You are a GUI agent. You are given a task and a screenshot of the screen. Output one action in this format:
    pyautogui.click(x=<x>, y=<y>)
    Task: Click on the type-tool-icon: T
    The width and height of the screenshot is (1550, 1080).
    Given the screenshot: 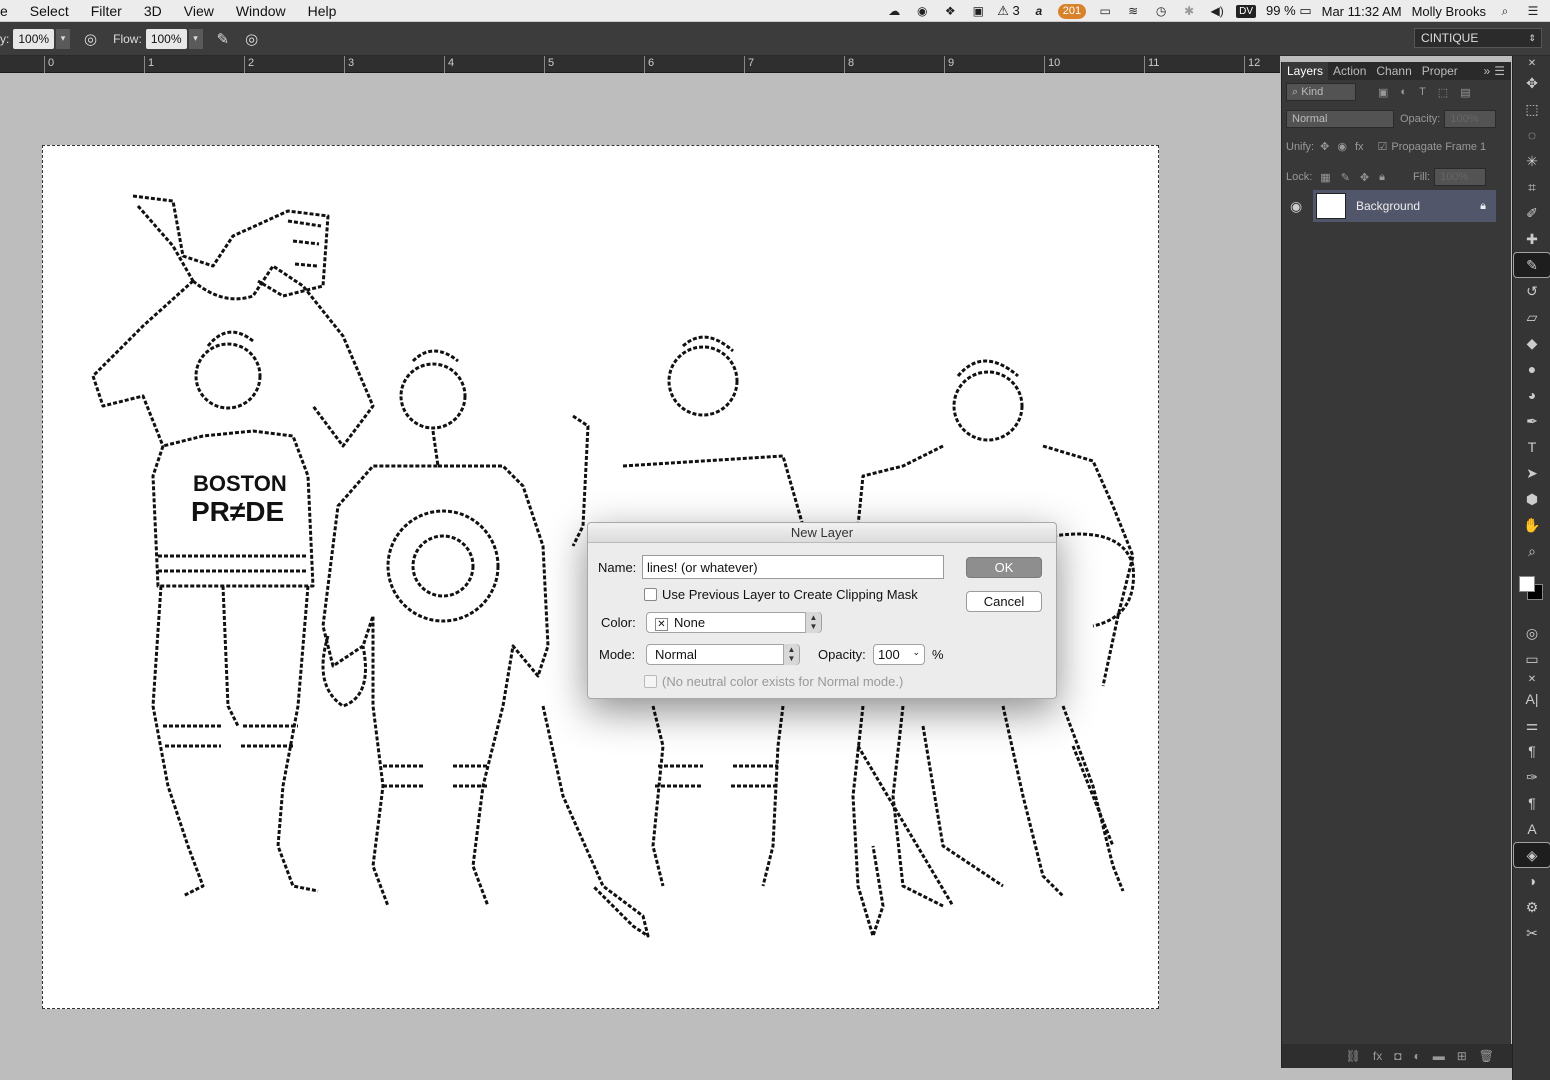 What is the action you would take?
    pyautogui.click(x=1531, y=447)
    